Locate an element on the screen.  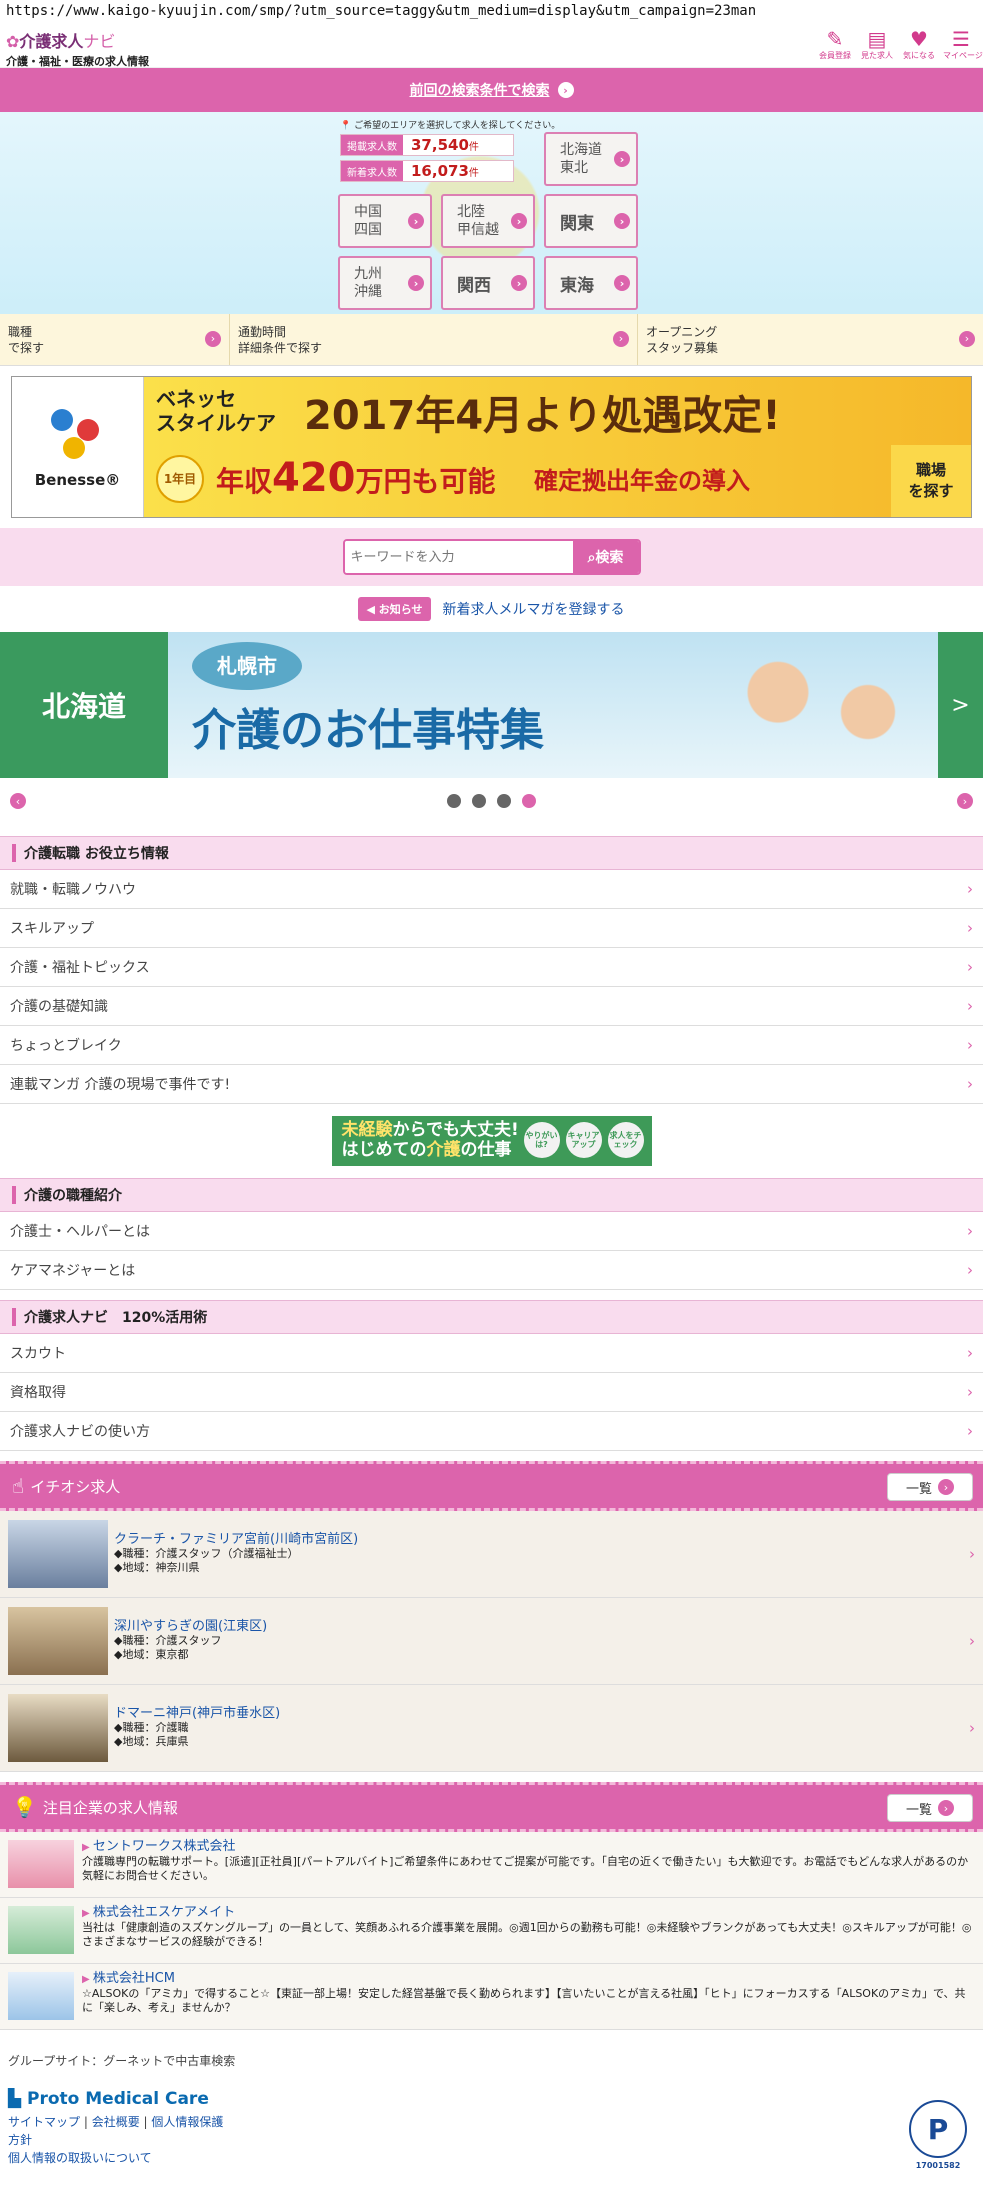
more-label: 一覧 is located at coordinates (918, 1810).